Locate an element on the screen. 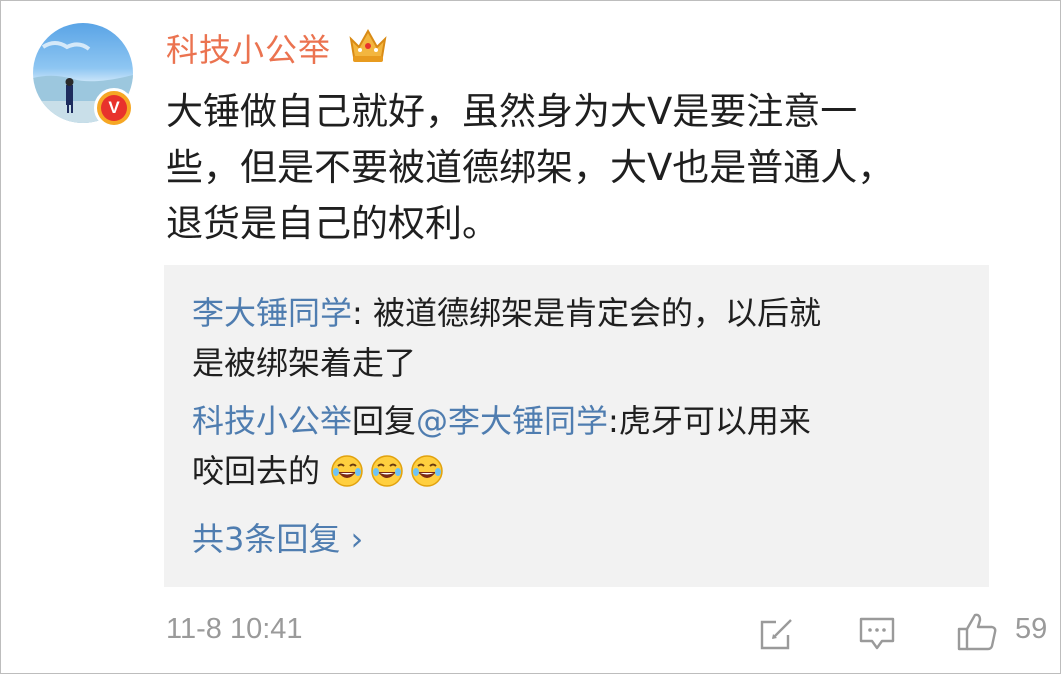 The height and width of the screenshot is (674, 1061). reply-author-link: 李大锤同学 is located at coordinates (272, 313).